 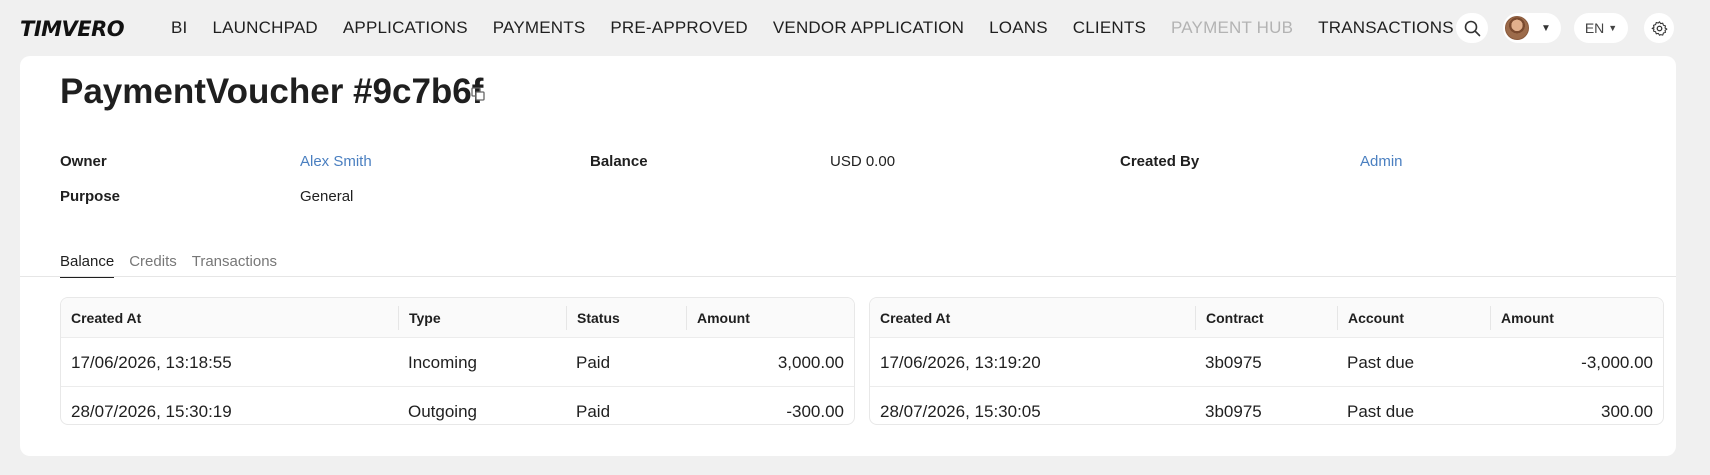 What do you see at coordinates (179, 28) in the screenshot?
I see `nav-item-bi: BI` at bounding box center [179, 28].